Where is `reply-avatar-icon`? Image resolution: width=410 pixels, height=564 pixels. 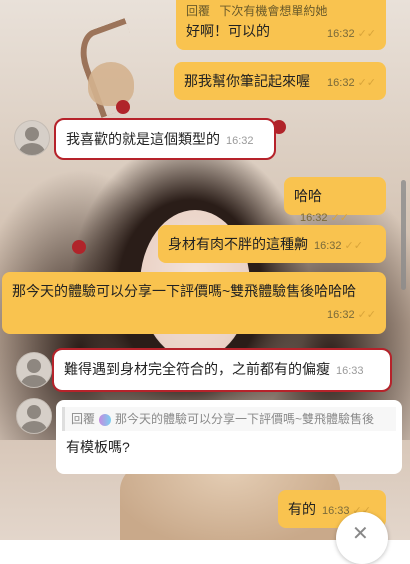
reply-avatar-icon is located at coordinates (105, 419).